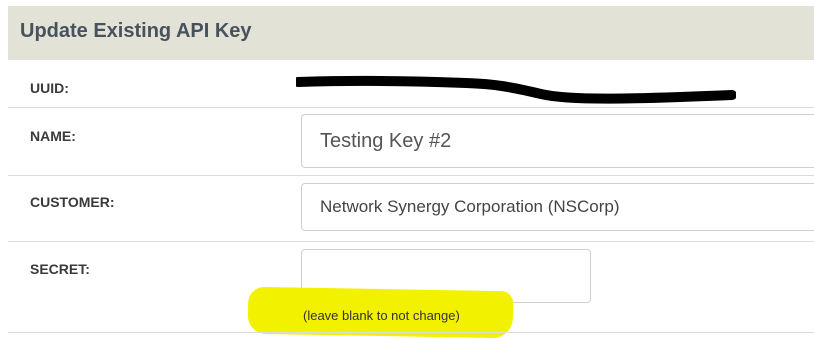 The height and width of the screenshot is (338, 814). What do you see at coordinates (49, 88) in the screenshot?
I see `uuid-label: UUID:` at bounding box center [49, 88].